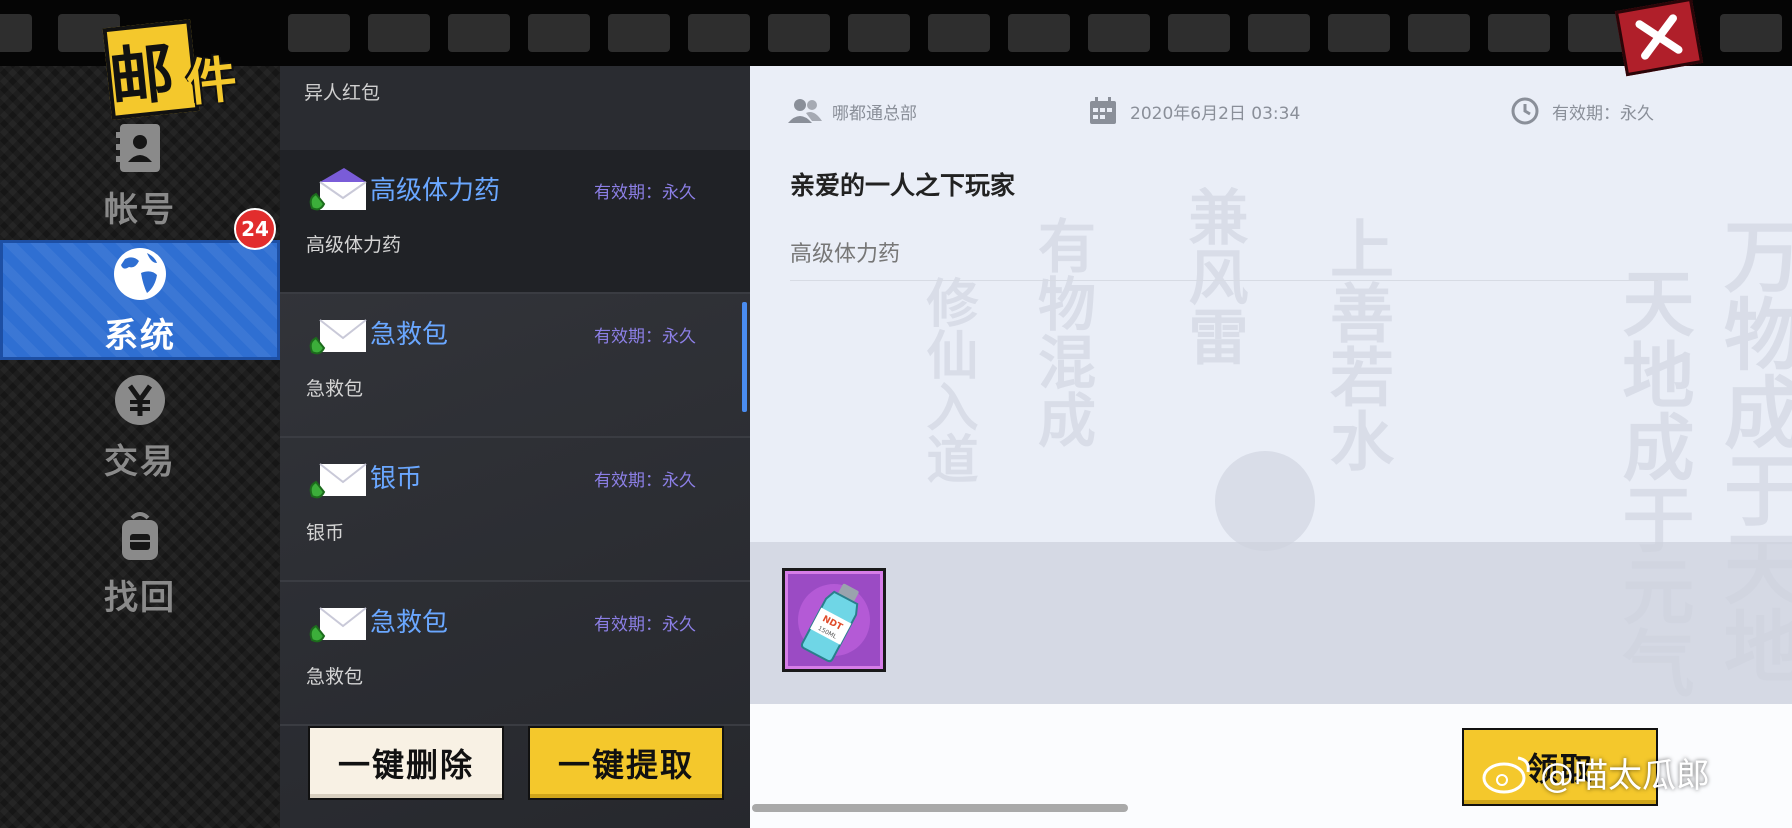 This screenshot has width=1792, height=828. What do you see at coordinates (805, 111) in the screenshot?
I see `people-icon` at bounding box center [805, 111].